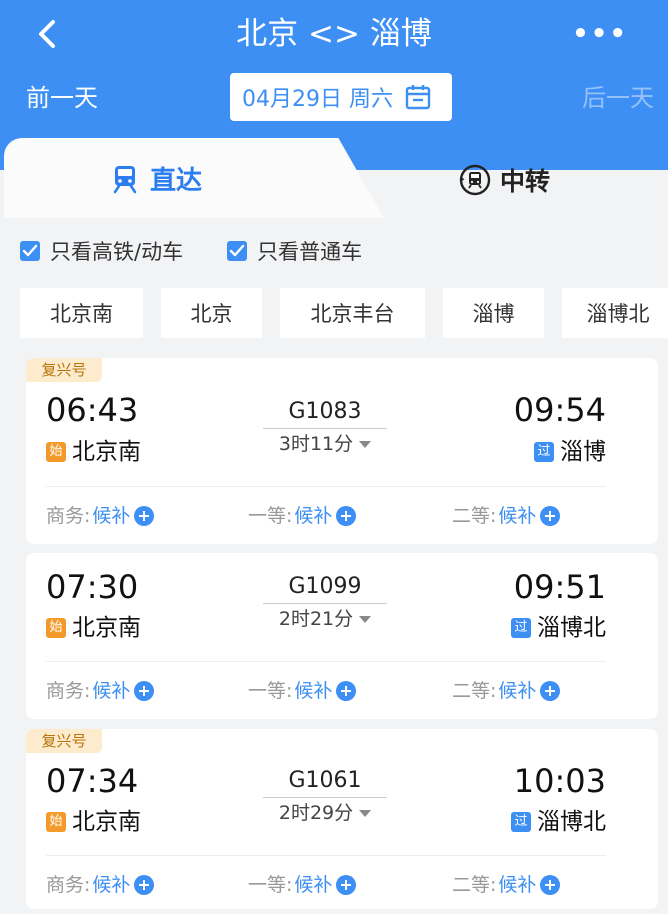 Image resolution: width=668 pixels, height=914 pixels. What do you see at coordinates (117, 252) in the screenshot?
I see `filter-label: 只看高铁/动车` at bounding box center [117, 252].